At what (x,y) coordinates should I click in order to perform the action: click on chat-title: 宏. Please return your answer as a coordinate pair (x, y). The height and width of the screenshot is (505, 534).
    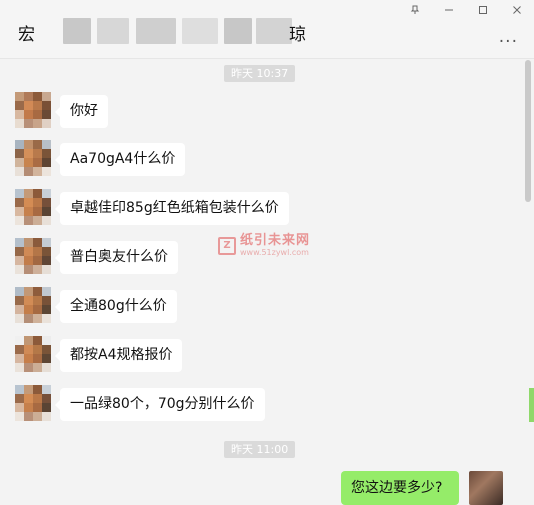
    Looking at the image, I should click on (27, 35).